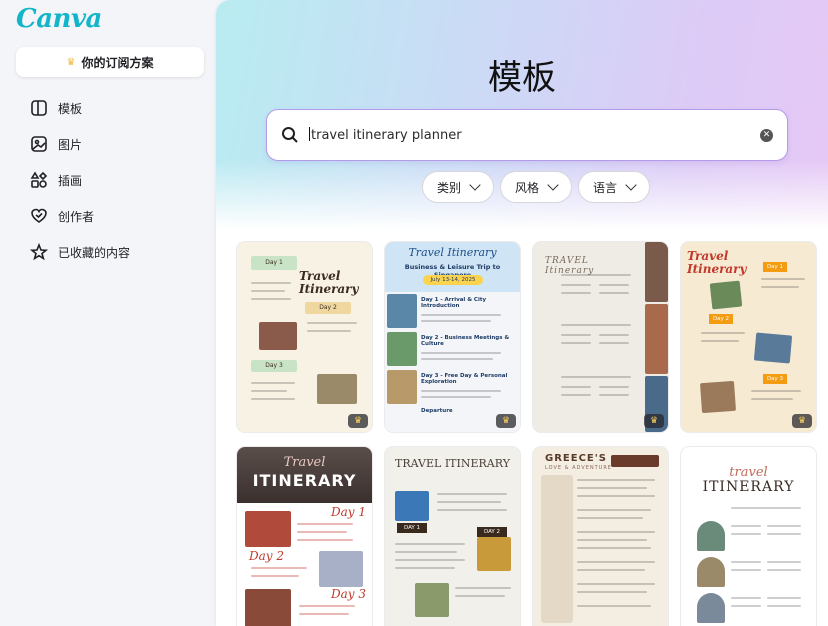 This screenshot has width=828, height=626. What do you see at coordinates (464, 379) in the screenshot?
I see `itinerary-section: Day 3 - Free Day & Personal Exploration` at bounding box center [464, 379].